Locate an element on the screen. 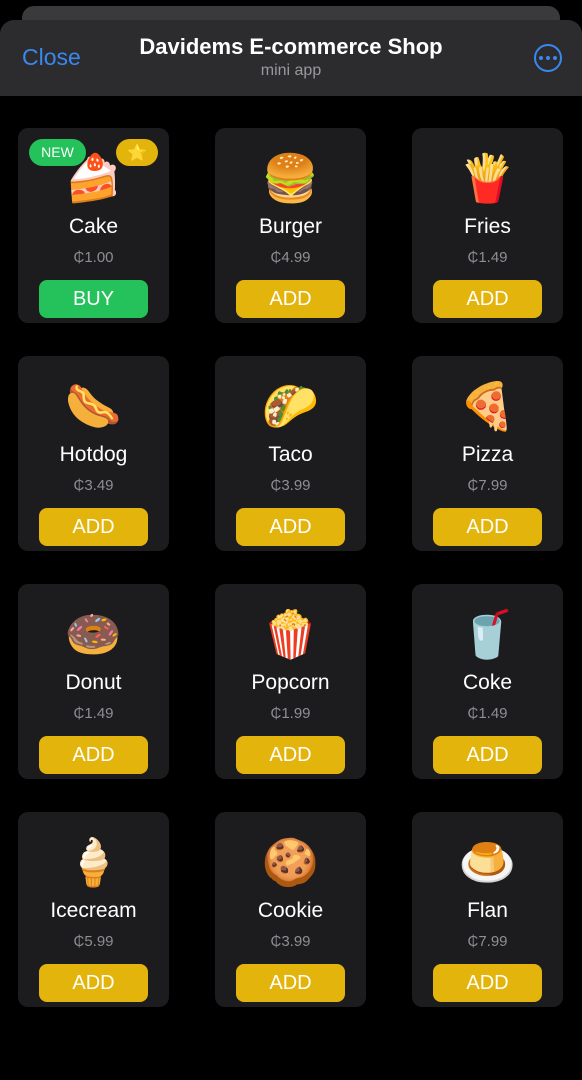  popcorn-icon: 🍿 is located at coordinates (290, 634).